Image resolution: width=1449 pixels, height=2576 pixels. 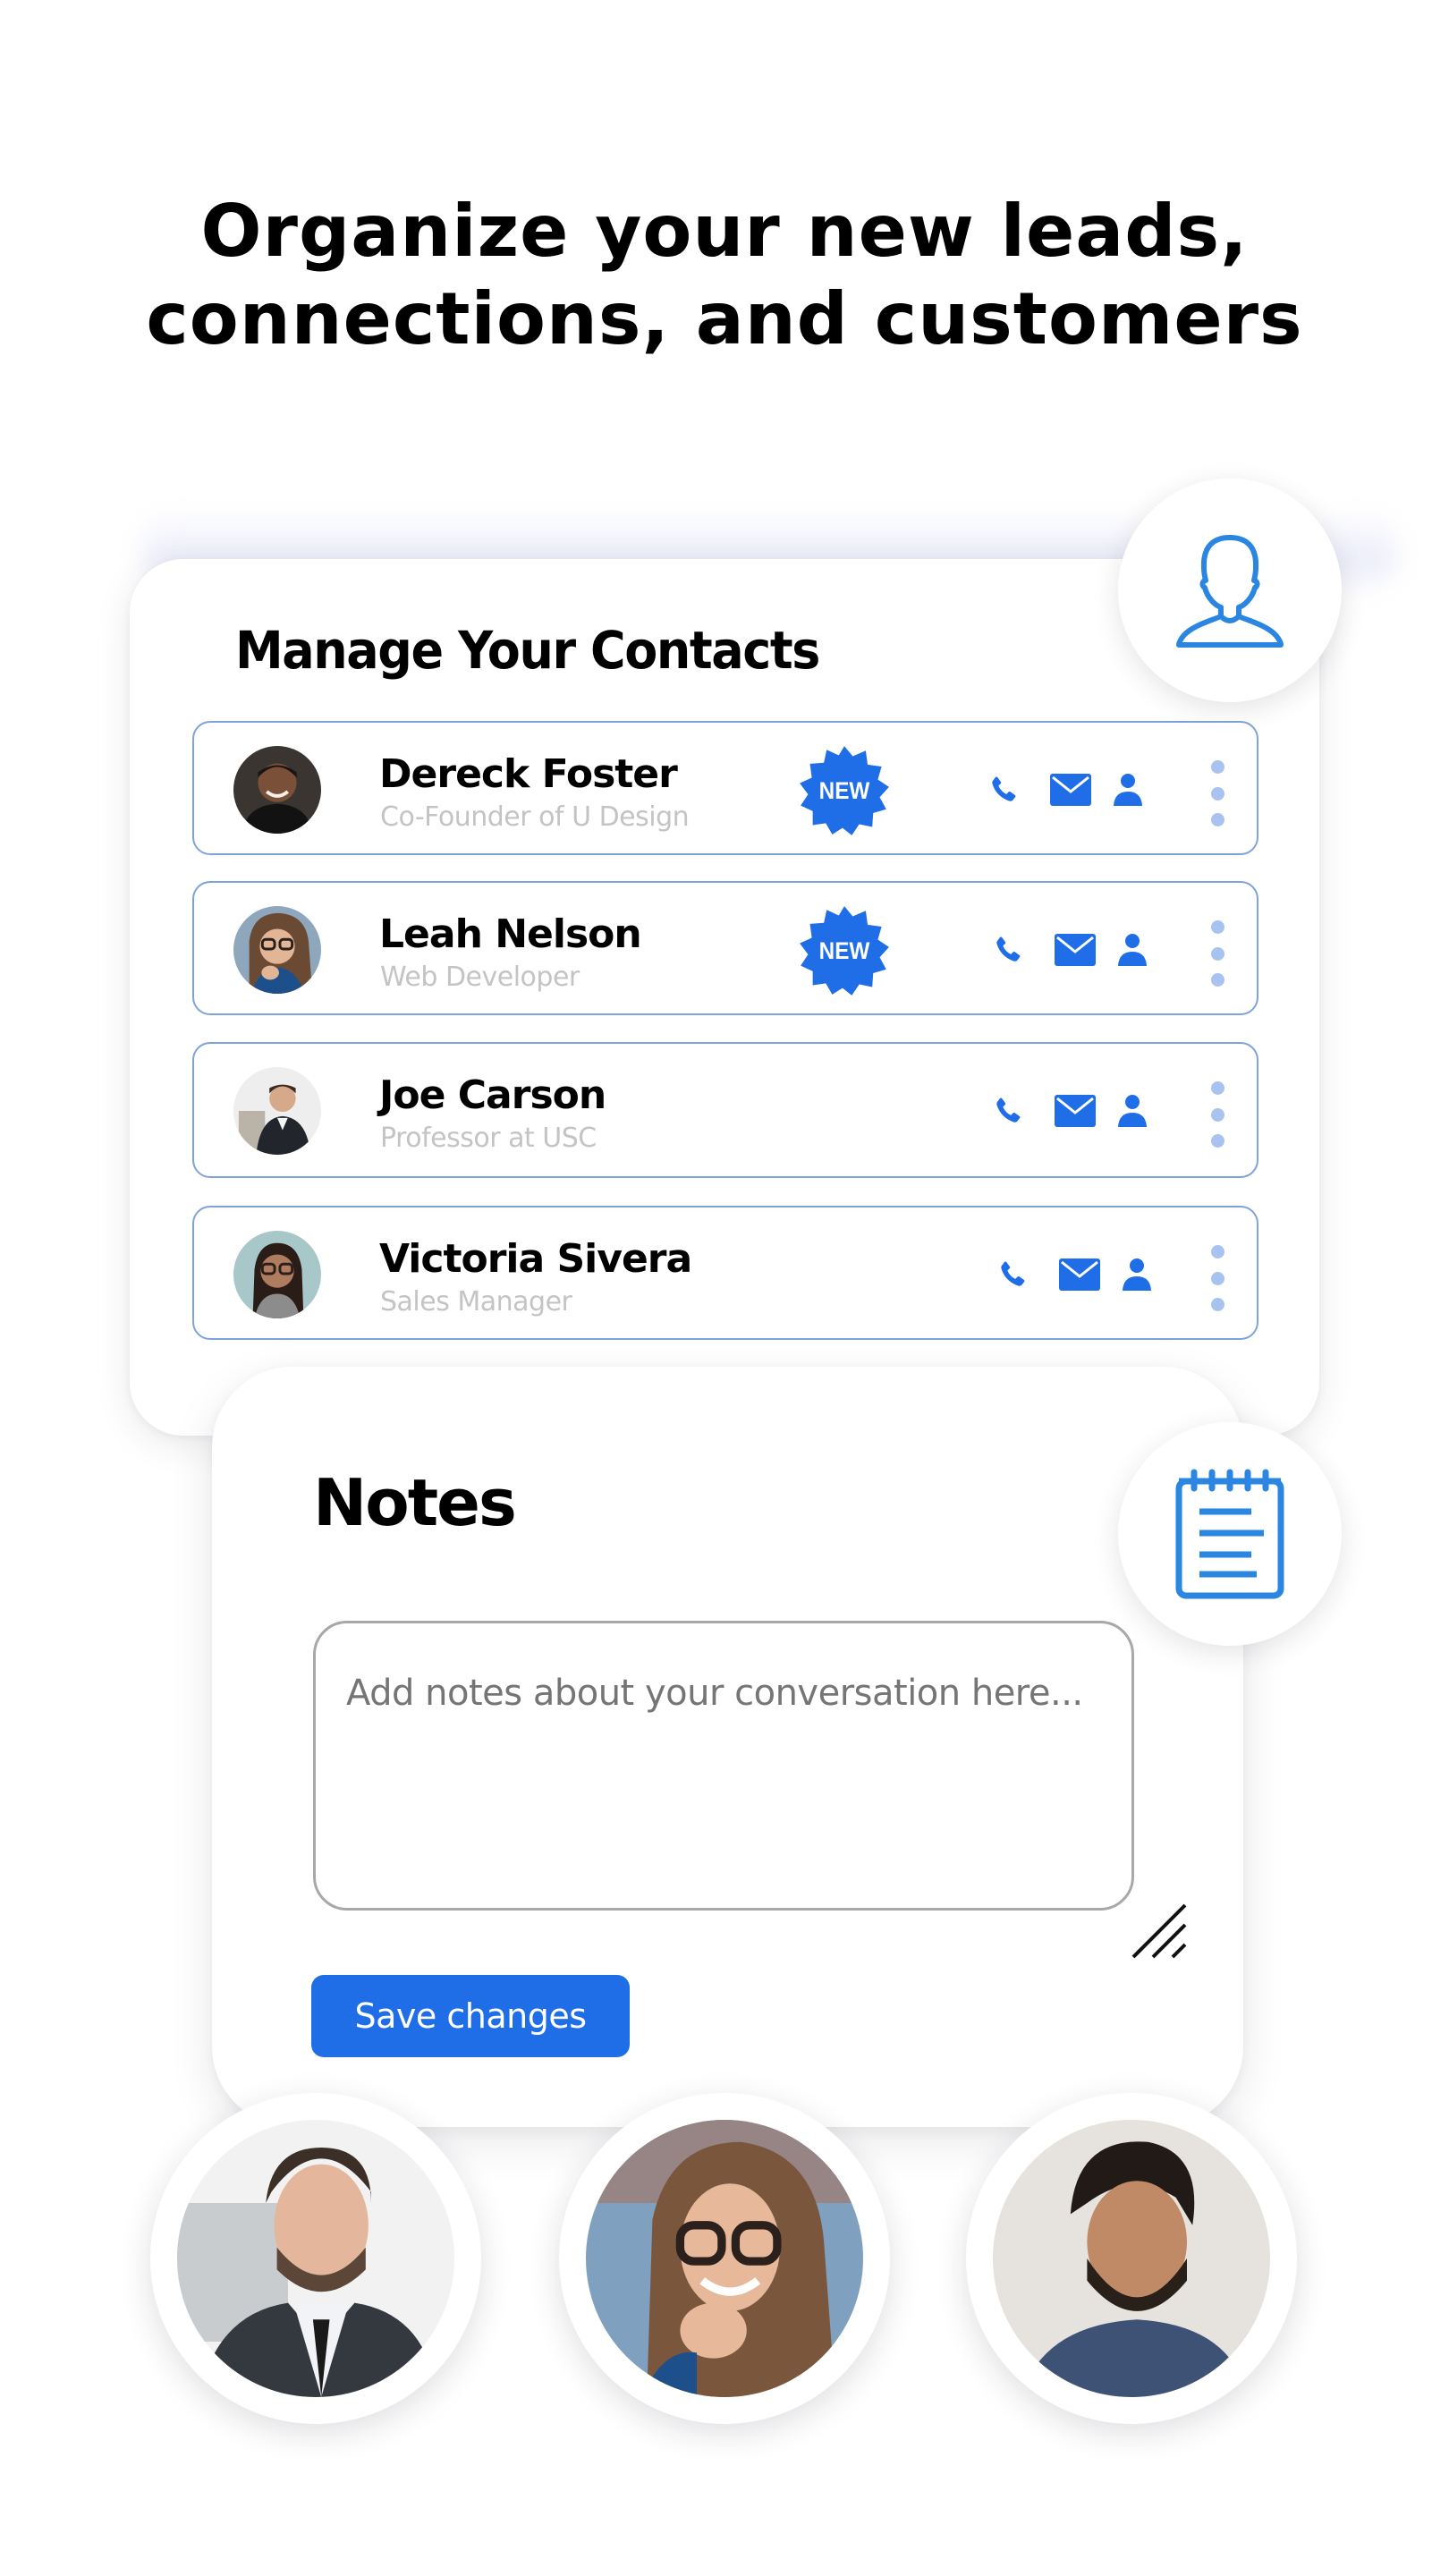 What do you see at coordinates (723, 1766) in the screenshot?
I see `notes-textarea` at bounding box center [723, 1766].